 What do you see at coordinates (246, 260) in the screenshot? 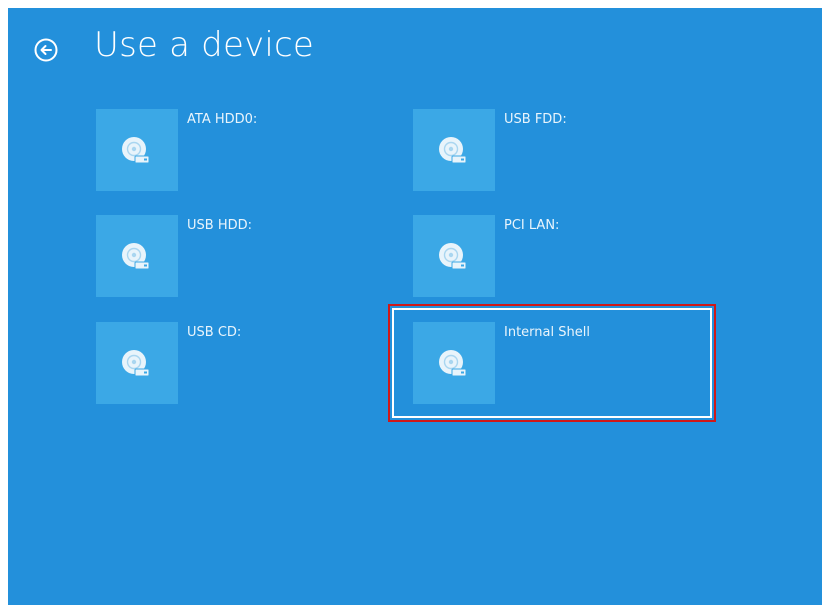
I see `device-usb-hdd: USB HDD:` at bounding box center [246, 260].